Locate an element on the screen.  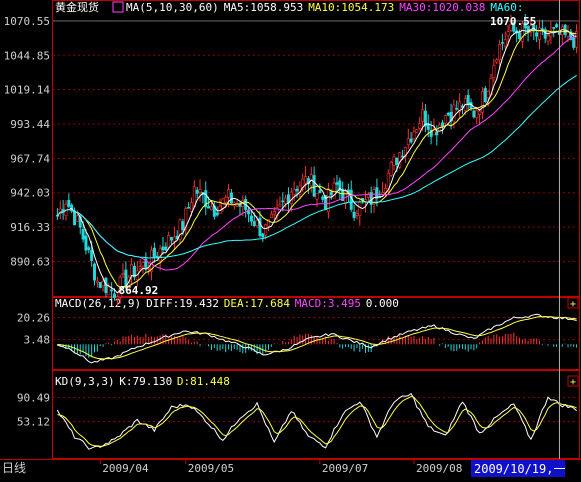
instrument-title: 黄金现货 is located at coordinates (77, 7).